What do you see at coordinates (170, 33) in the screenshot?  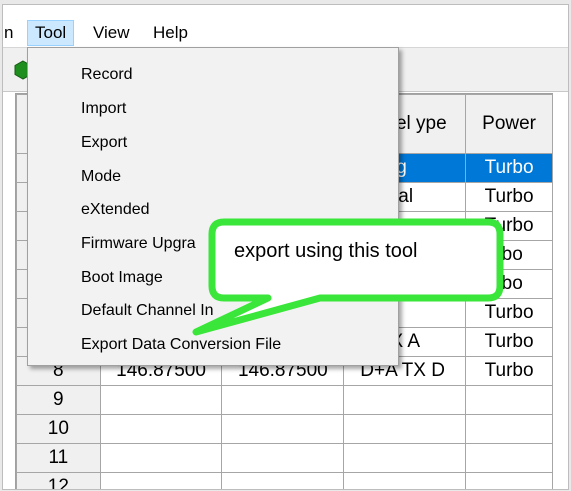 I see `menu-help: Help` at bounding box center [170, 33].